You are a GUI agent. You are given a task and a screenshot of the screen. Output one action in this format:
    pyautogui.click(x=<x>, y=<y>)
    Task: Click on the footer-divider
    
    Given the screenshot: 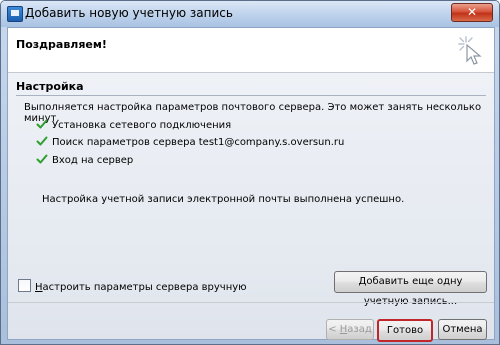 What is the action you would take?
    pyautogui.click(x=251, y=302)
    